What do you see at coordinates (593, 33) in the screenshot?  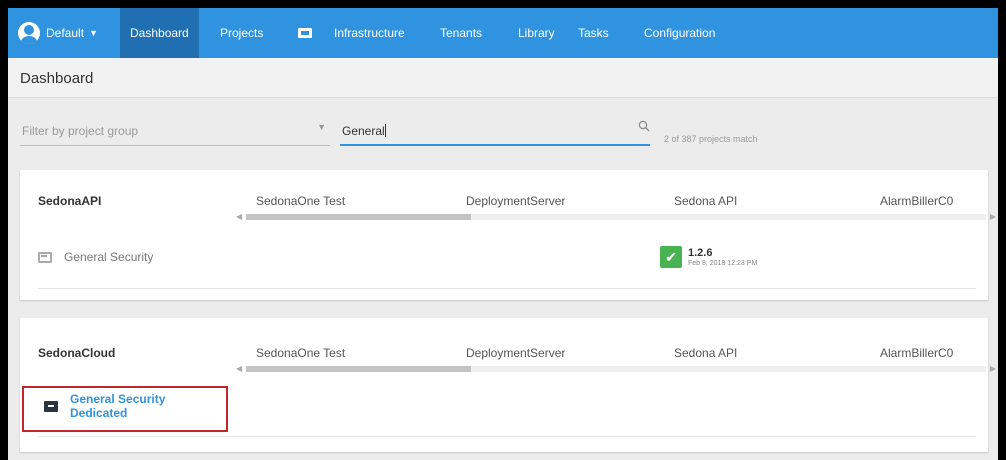 I see `nav-tasks: Tasks` at bounding box center [593, 33].